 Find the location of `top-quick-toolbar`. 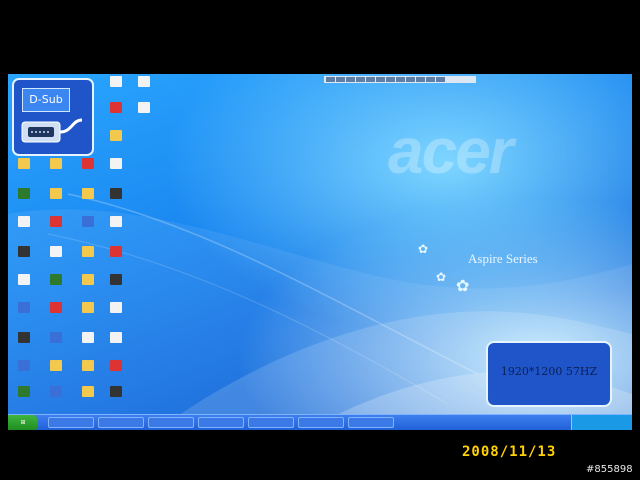

top-quick-toolbar is located at coordinates (400, 79).